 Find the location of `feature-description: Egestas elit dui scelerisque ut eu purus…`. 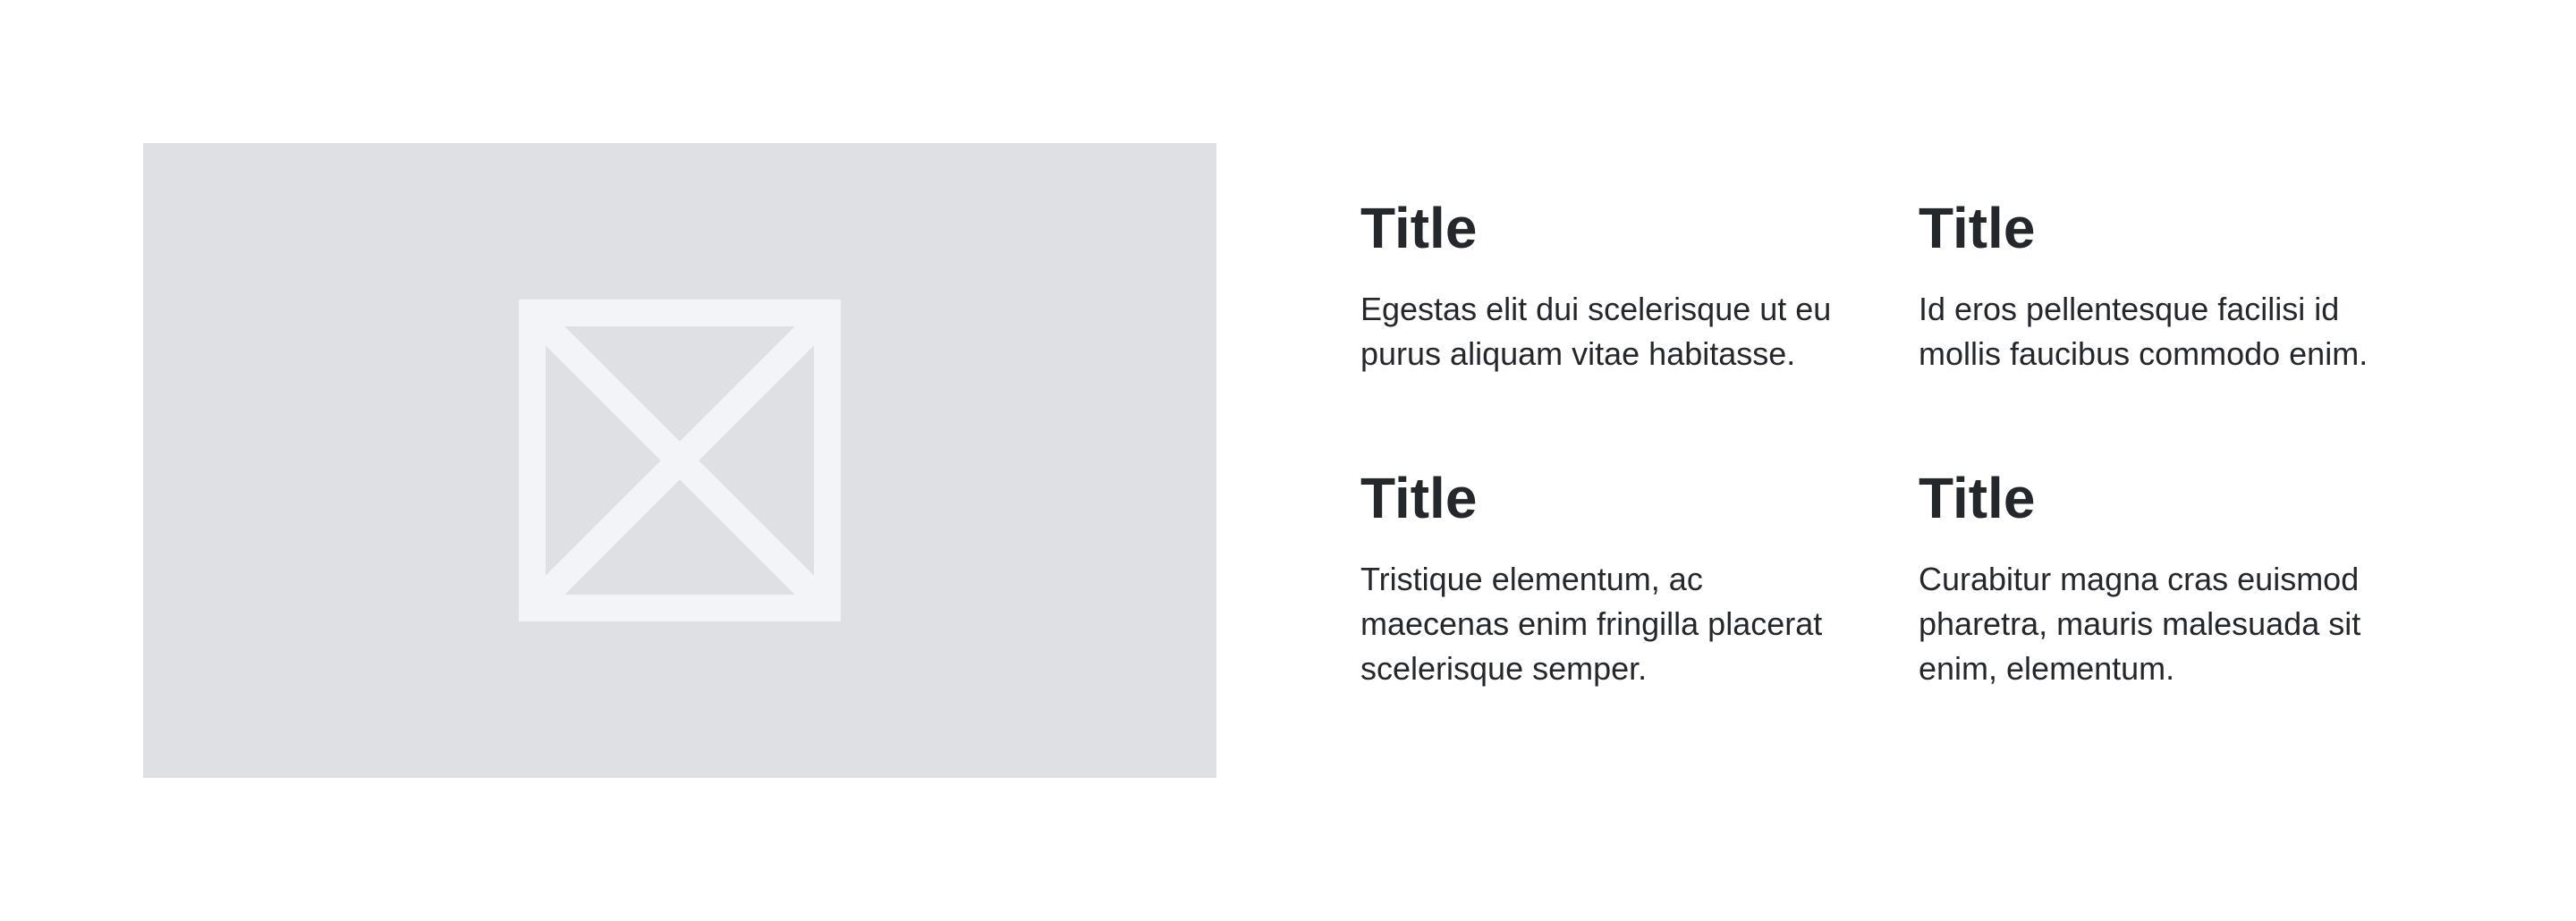

feature-description: Egestas elit dui scelerisque ut eu purus… is located at coordinates (1596, 332).